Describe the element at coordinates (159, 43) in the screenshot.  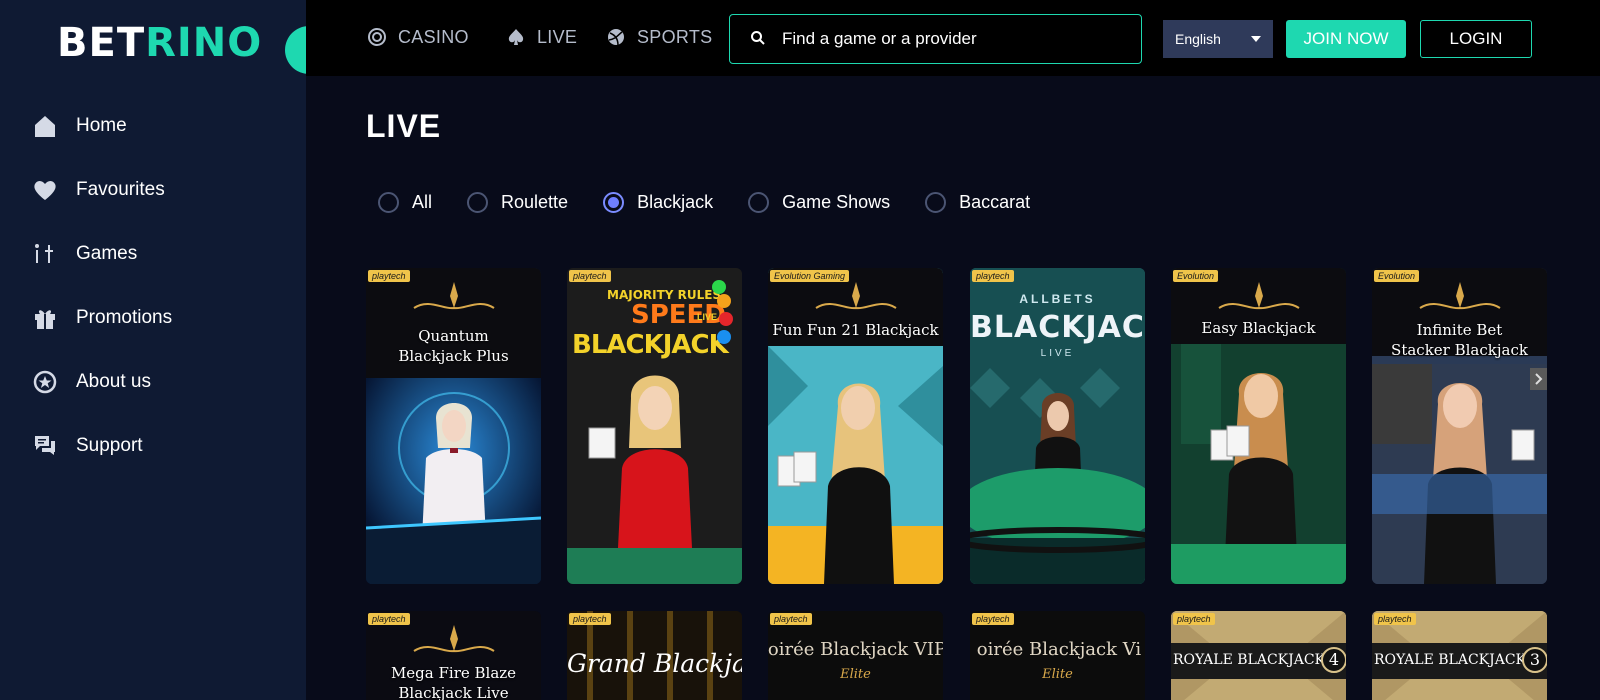
I see `brand-logo: BETRINO` at that location.